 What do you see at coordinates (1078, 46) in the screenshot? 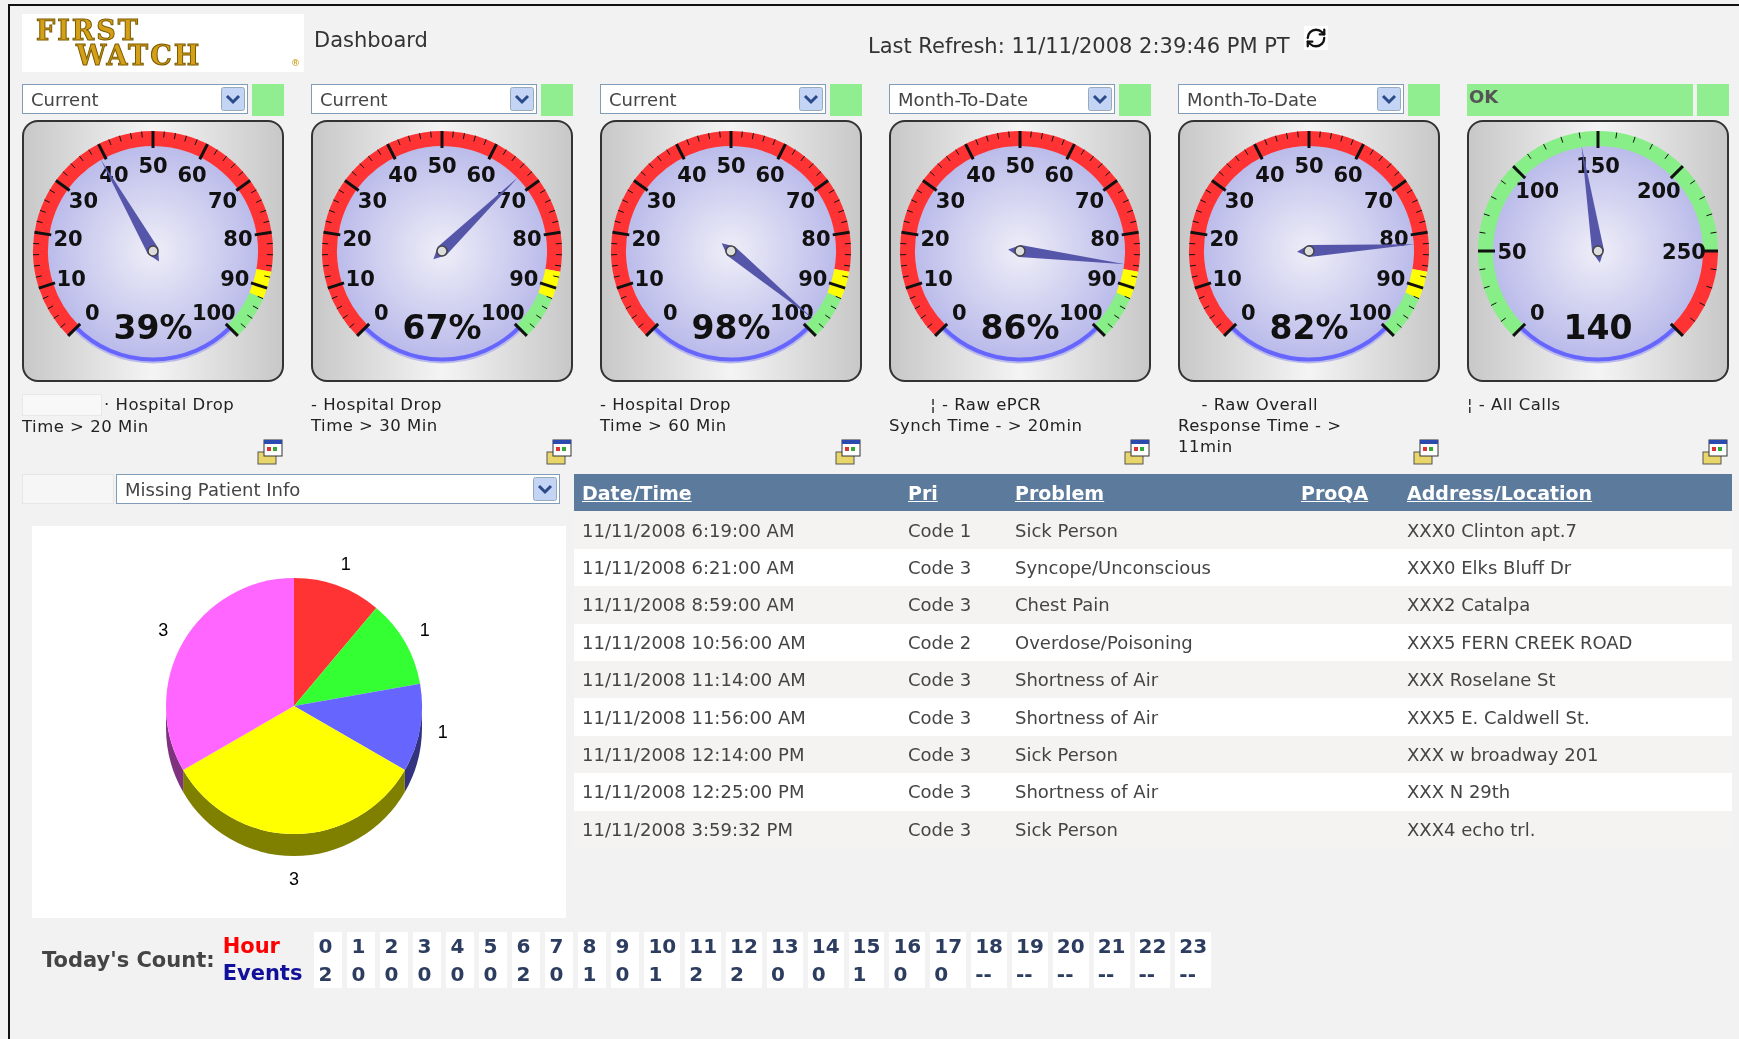
I see `last-refresh-text: Last Refresh: 11/11/2008 2:39:46 PM PT` at bounding box center [1078, 46].